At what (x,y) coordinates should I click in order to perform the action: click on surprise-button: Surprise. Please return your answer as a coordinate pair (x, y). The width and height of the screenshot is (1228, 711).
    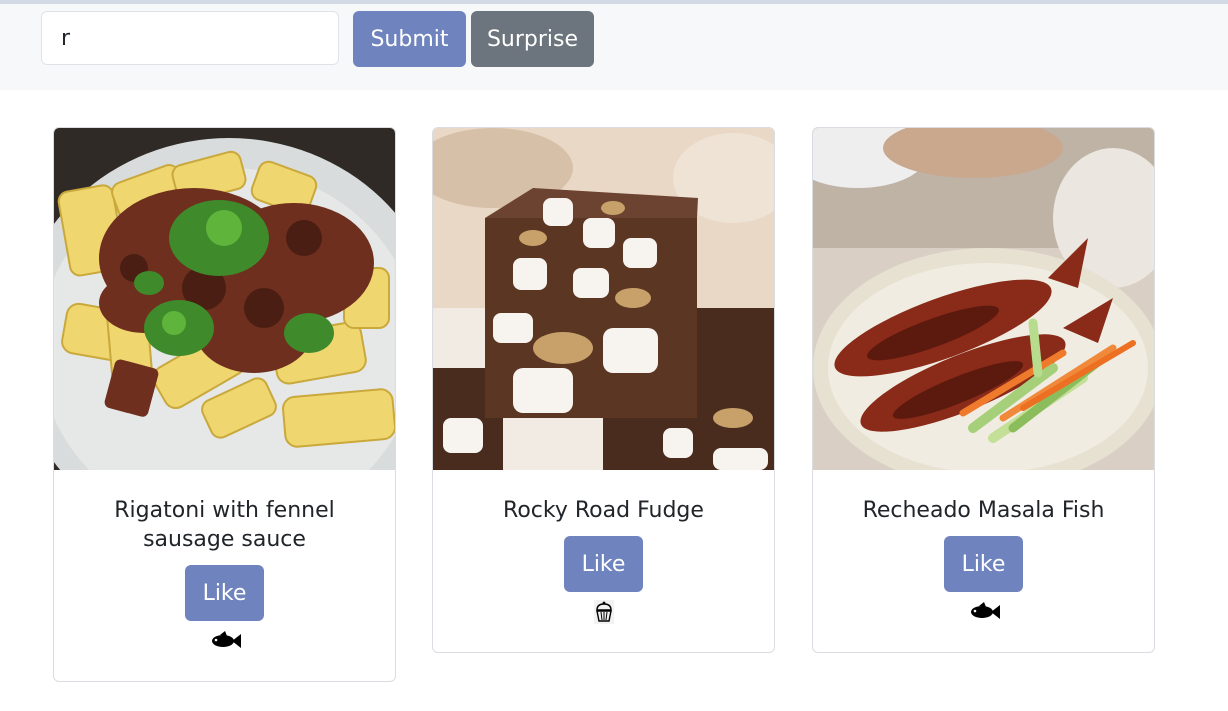
    Looking at the image, I should click on (532, 39).